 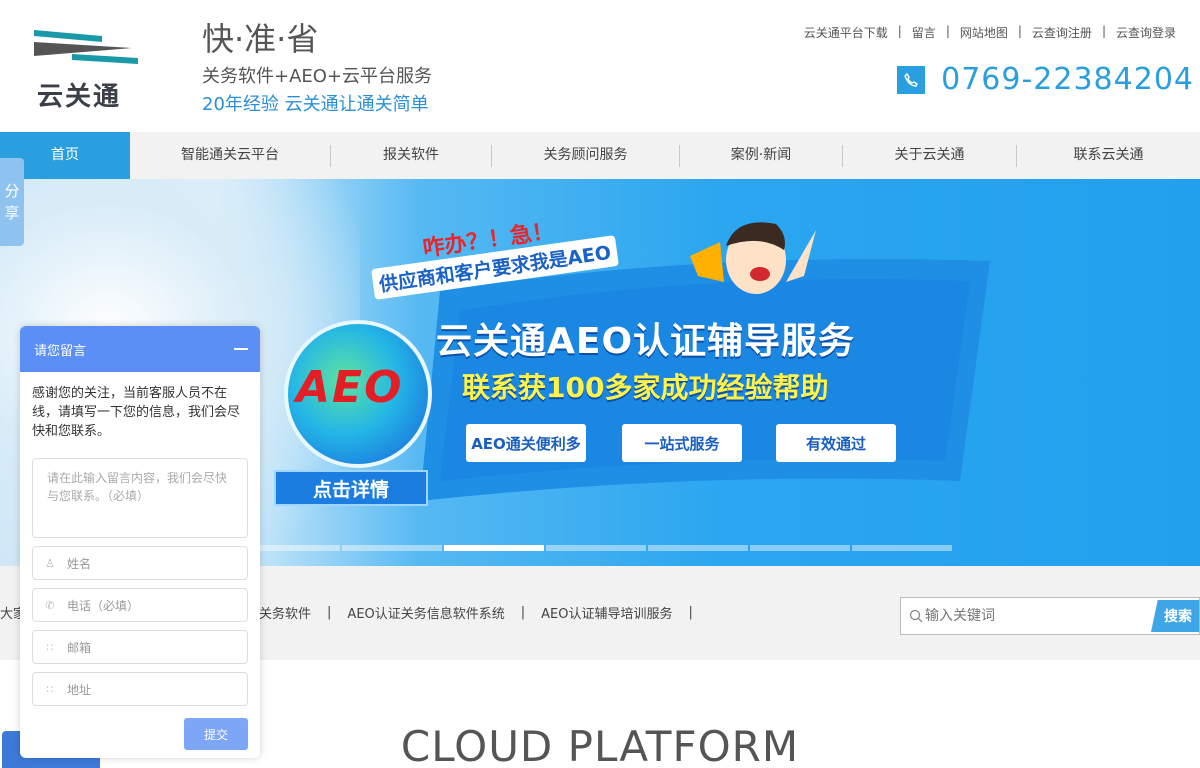 What do you see at coordinates (836, 443) in the screenshot?
I see `banner-feature-pass: 有效通过` at bounding box center [836, 443].